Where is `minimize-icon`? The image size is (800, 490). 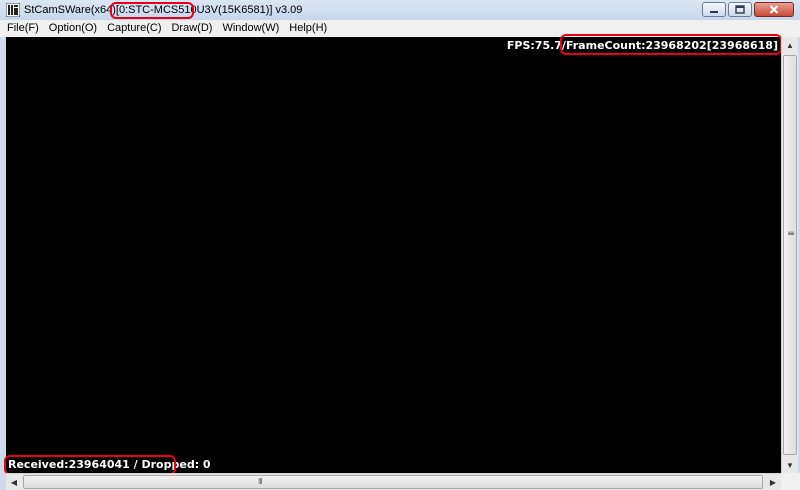
minimize-icon is located at coordinates (714, 11).